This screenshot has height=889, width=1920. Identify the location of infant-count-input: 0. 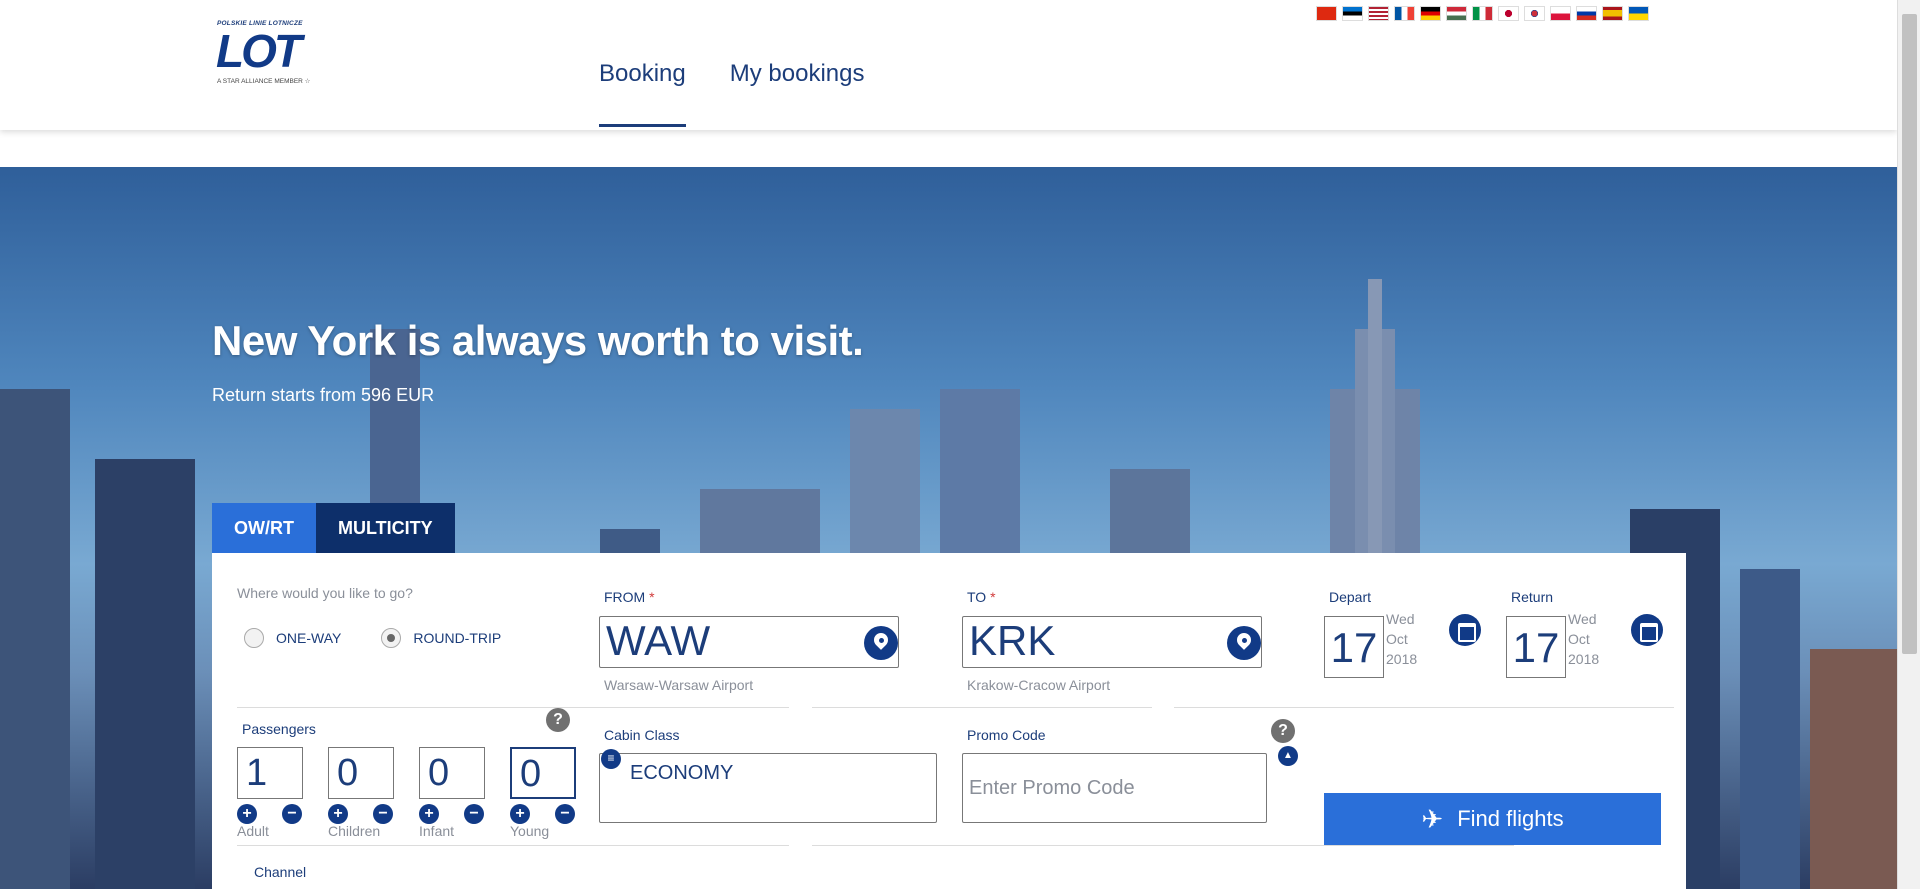
(452, 773).